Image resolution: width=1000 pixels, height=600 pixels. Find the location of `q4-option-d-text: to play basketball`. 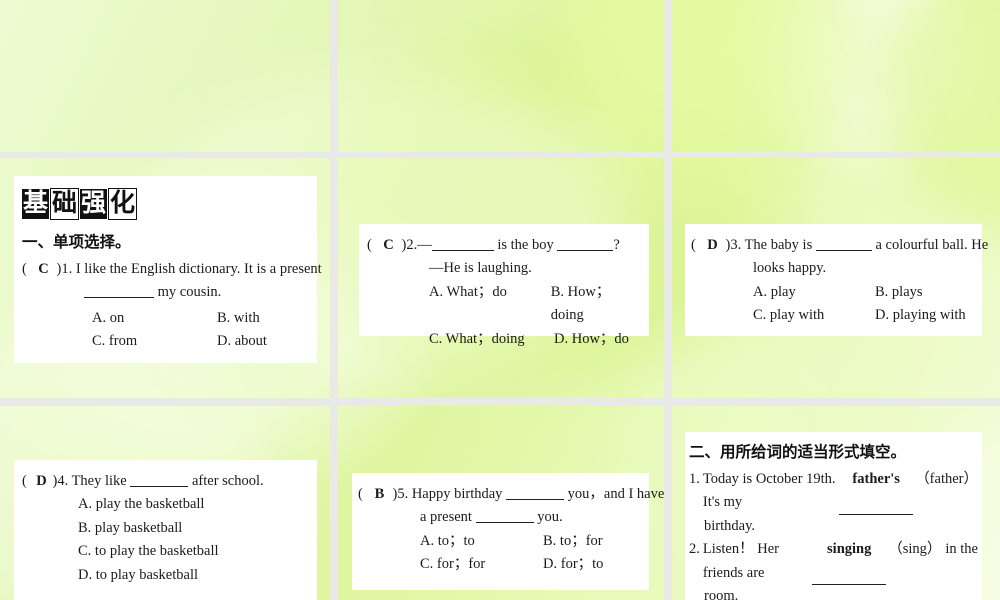

q4-option-d-text: to play basketball is located at coordinates (147, 574).